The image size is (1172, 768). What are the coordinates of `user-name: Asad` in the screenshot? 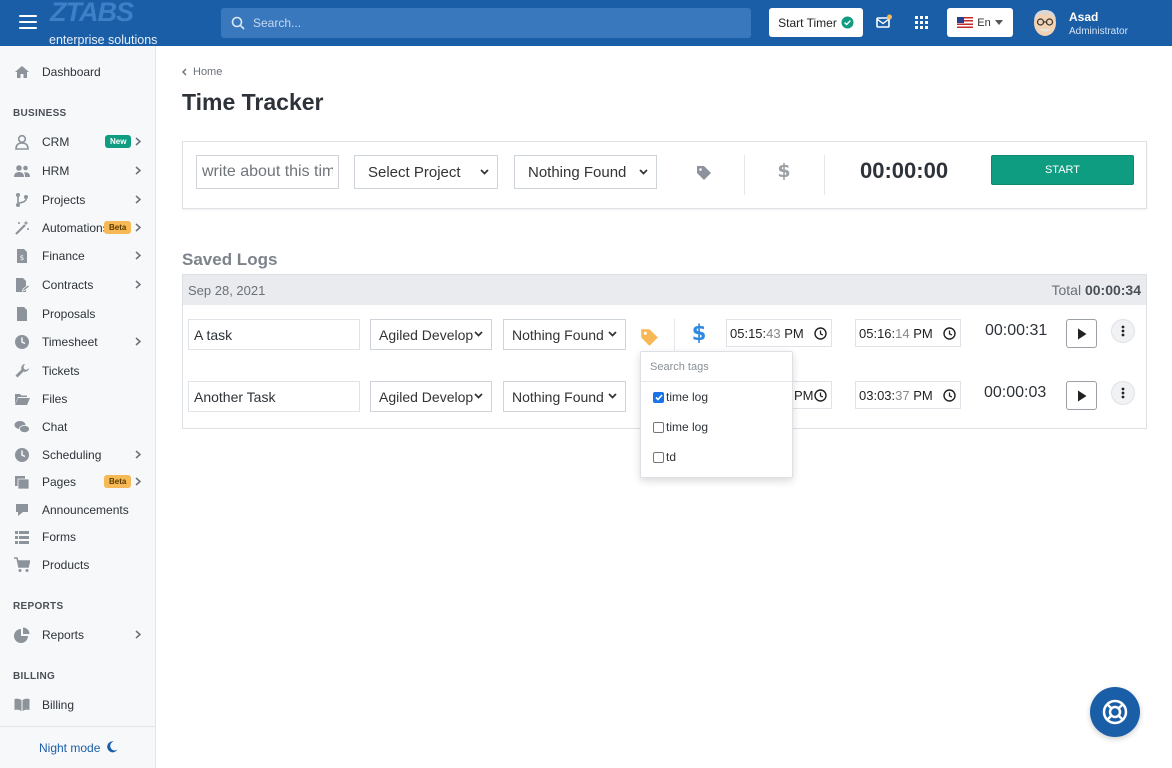 It's located at (1083, 17).